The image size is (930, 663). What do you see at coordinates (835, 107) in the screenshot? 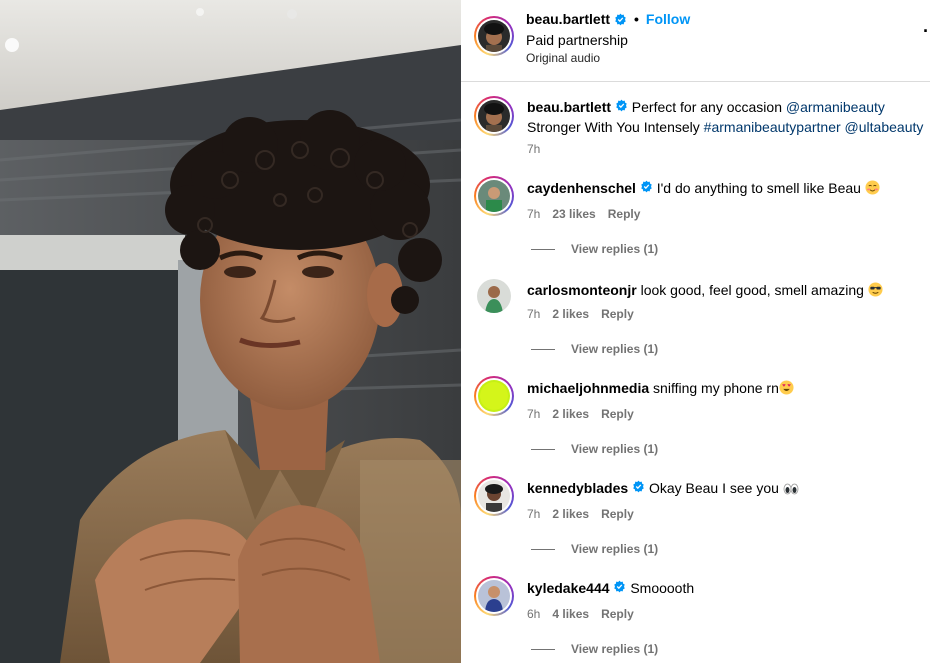
I see `mention-armanibeauty: @armanibeauty` at bounding box center [835, 107].